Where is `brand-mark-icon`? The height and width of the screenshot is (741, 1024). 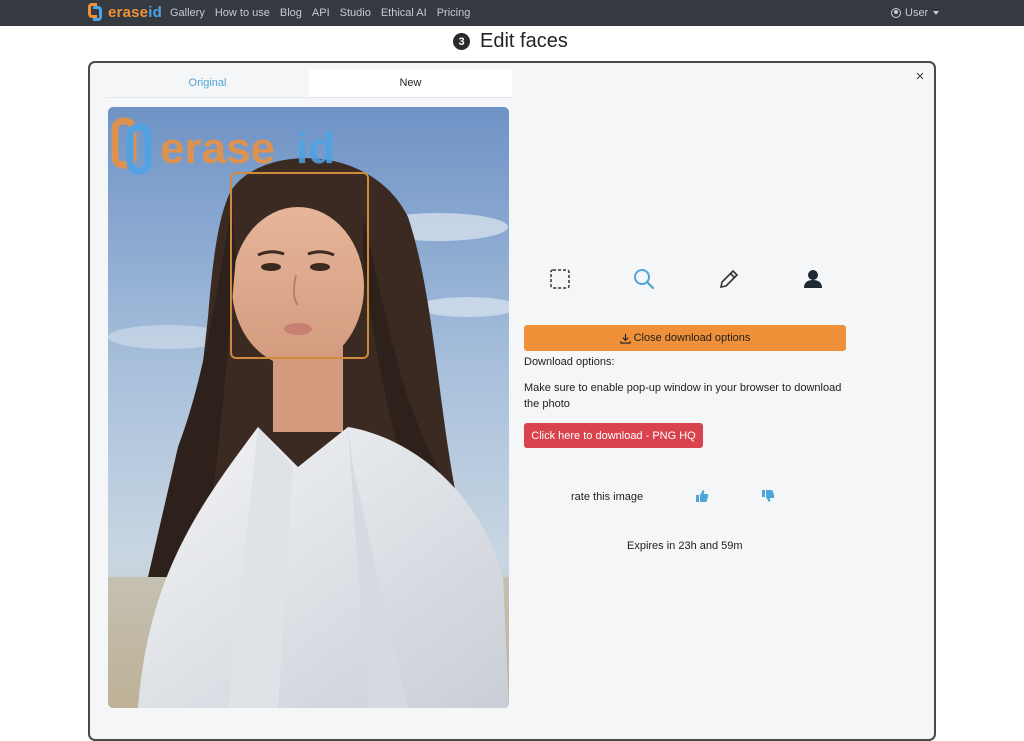
brand-mark-icon is located at coordinates (95, 12).